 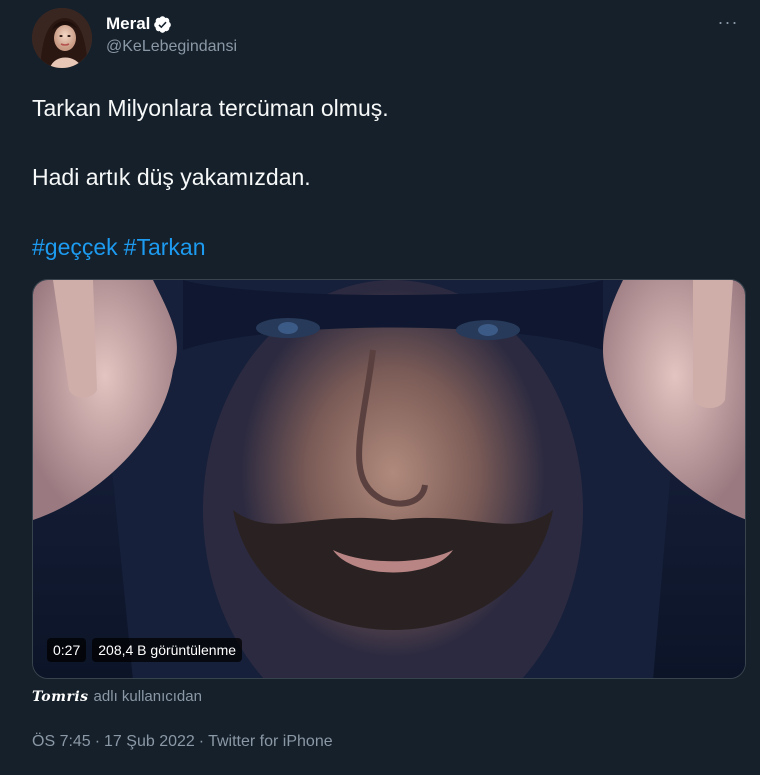 I want to click on display-name: Meral, so click(x=128, y=24).